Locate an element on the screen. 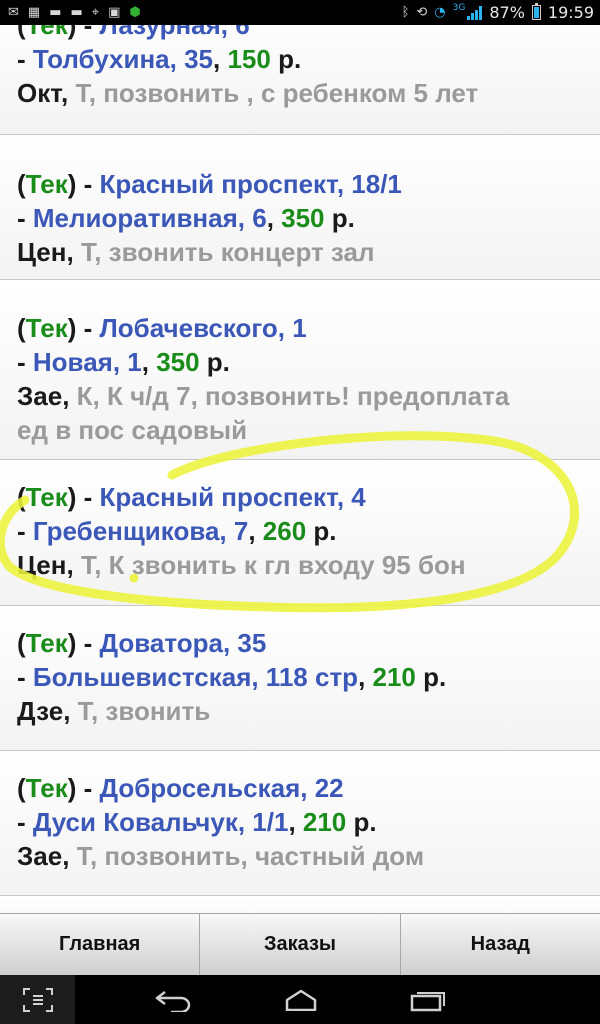  system-nav-bar is located at coordinates (300, 999).